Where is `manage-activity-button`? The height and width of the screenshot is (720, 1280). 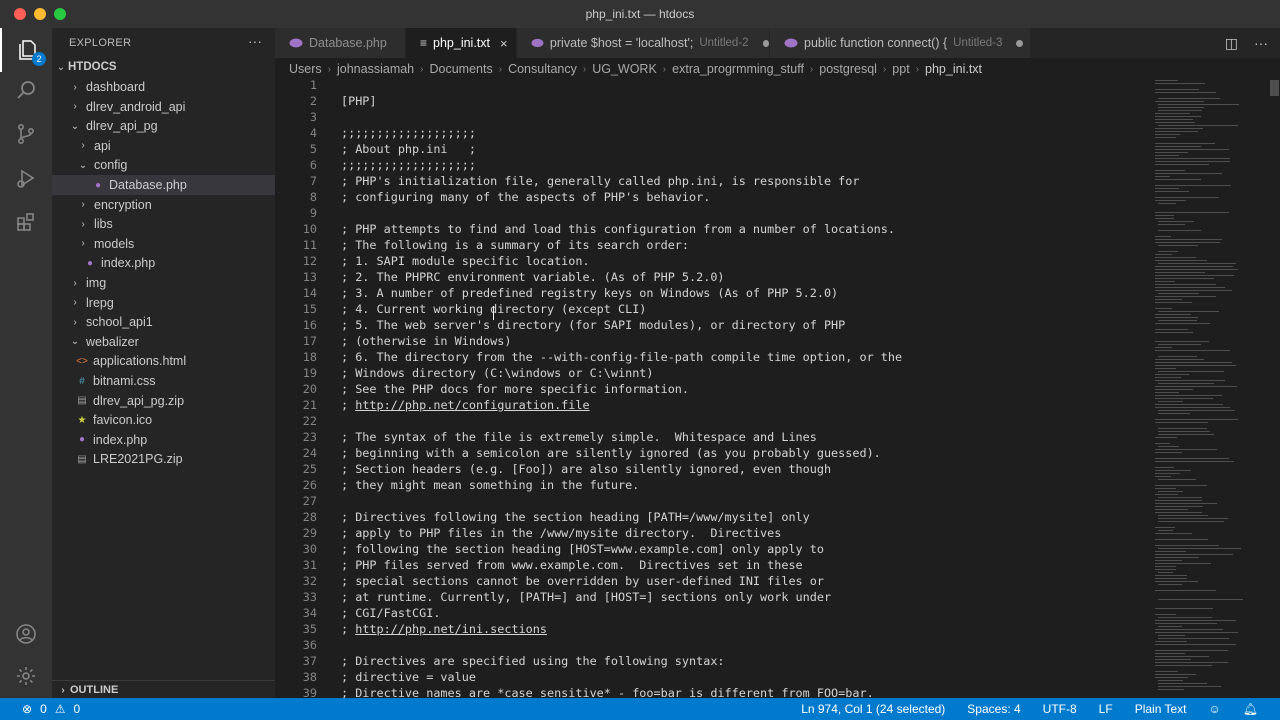
manage-activity-button is located at coordinates (26, 676).